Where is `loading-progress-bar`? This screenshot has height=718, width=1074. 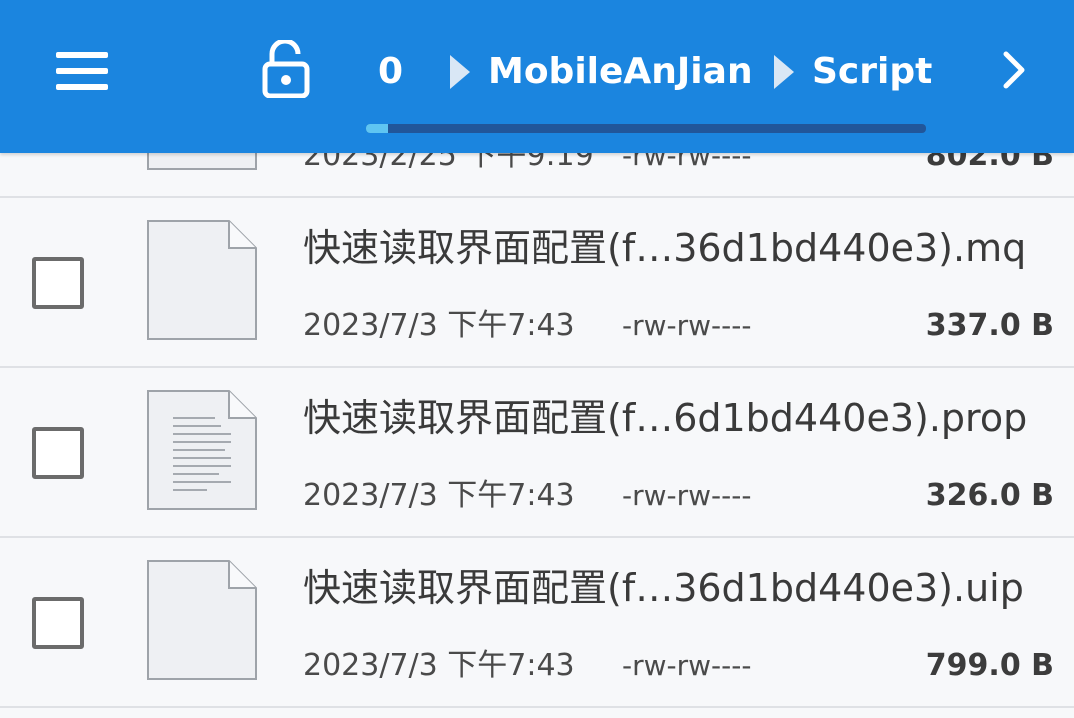
loading-progress-bar is located at coordinates (646, 128).